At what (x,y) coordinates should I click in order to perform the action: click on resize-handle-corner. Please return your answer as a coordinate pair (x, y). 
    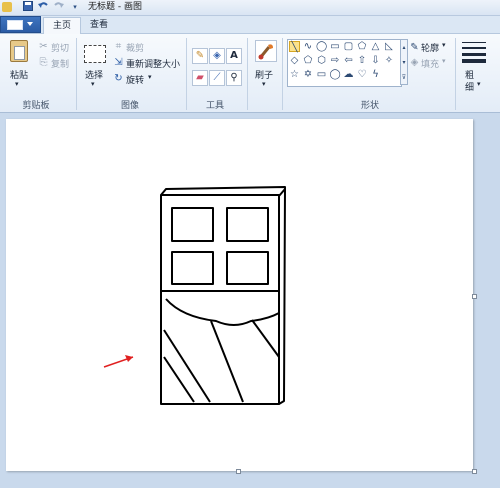
    Looking at the image, I should click on (474, 471).